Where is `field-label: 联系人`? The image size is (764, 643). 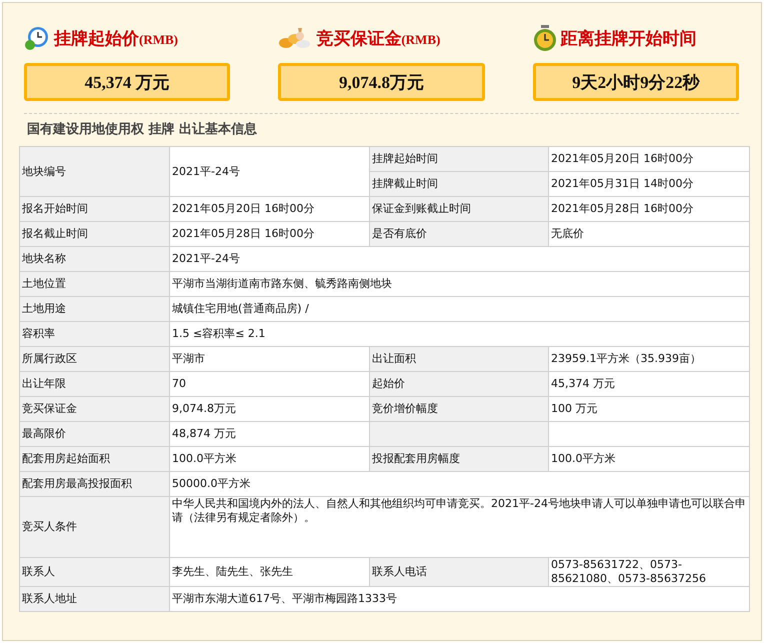 field-label: 联系人 is located at coordinates (95, 572).